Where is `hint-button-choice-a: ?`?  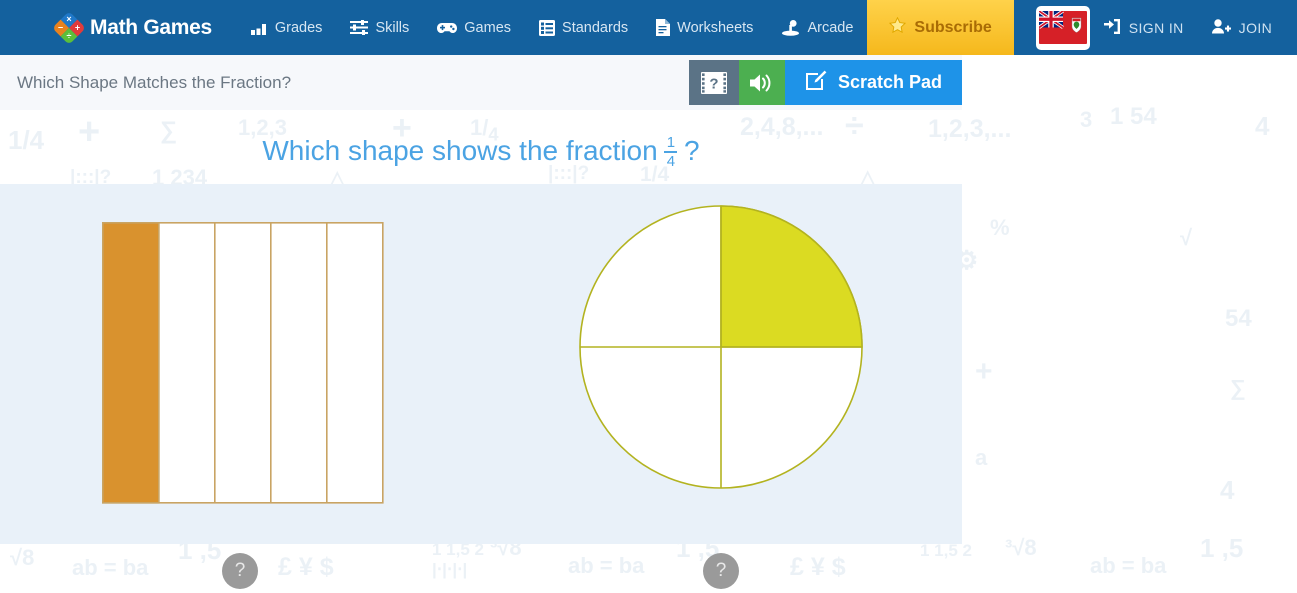
hint-button-choice-a: ? is located at coordinates (240, 571).